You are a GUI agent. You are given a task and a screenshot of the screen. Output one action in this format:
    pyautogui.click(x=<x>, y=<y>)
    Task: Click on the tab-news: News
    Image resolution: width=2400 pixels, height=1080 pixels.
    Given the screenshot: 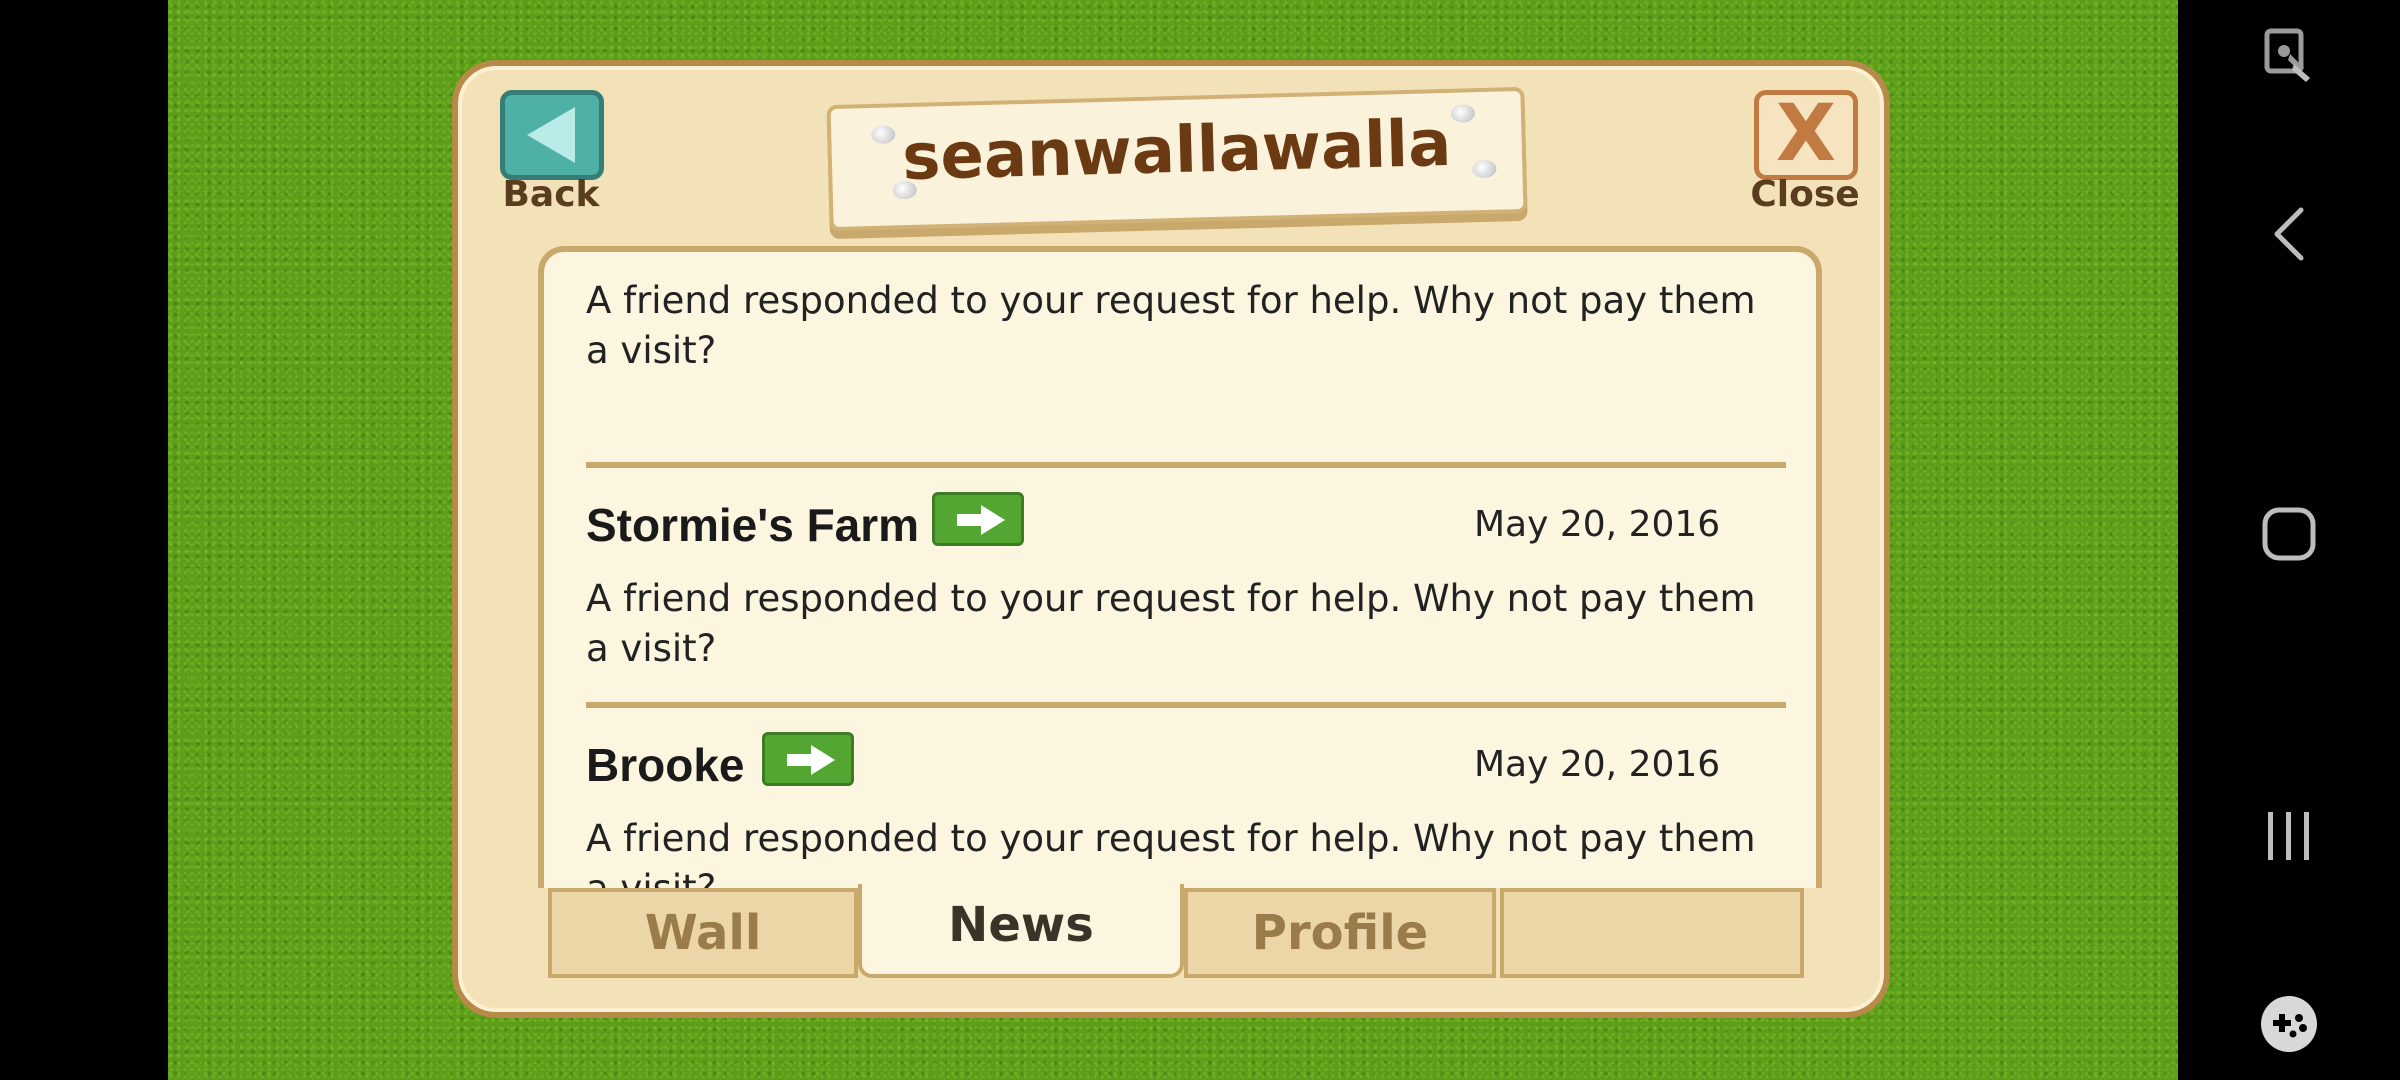 What is the action you would take?
    pyautogui.click(x=1021, y=931)
    